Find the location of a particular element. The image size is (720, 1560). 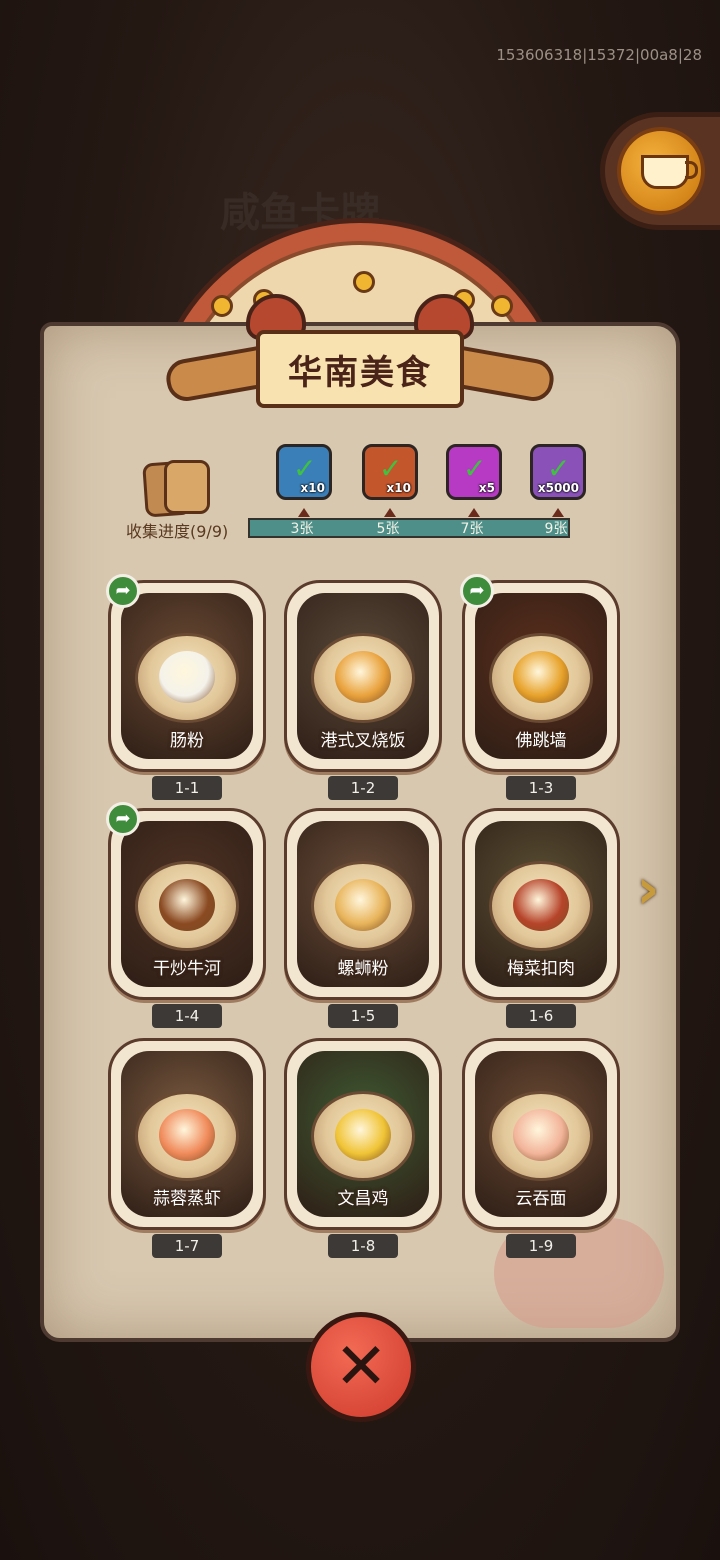

coffee-cup-icon is located at coordinates (661, 171).